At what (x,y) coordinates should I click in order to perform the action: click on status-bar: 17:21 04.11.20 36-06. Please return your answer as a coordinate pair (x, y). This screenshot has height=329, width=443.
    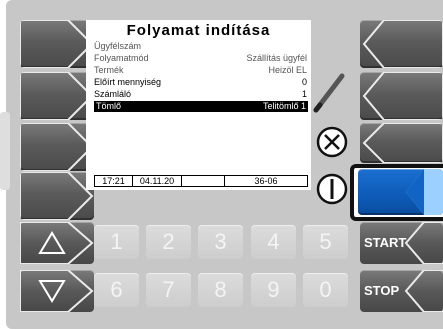
    Looking at the image, I should click on (201, 181).